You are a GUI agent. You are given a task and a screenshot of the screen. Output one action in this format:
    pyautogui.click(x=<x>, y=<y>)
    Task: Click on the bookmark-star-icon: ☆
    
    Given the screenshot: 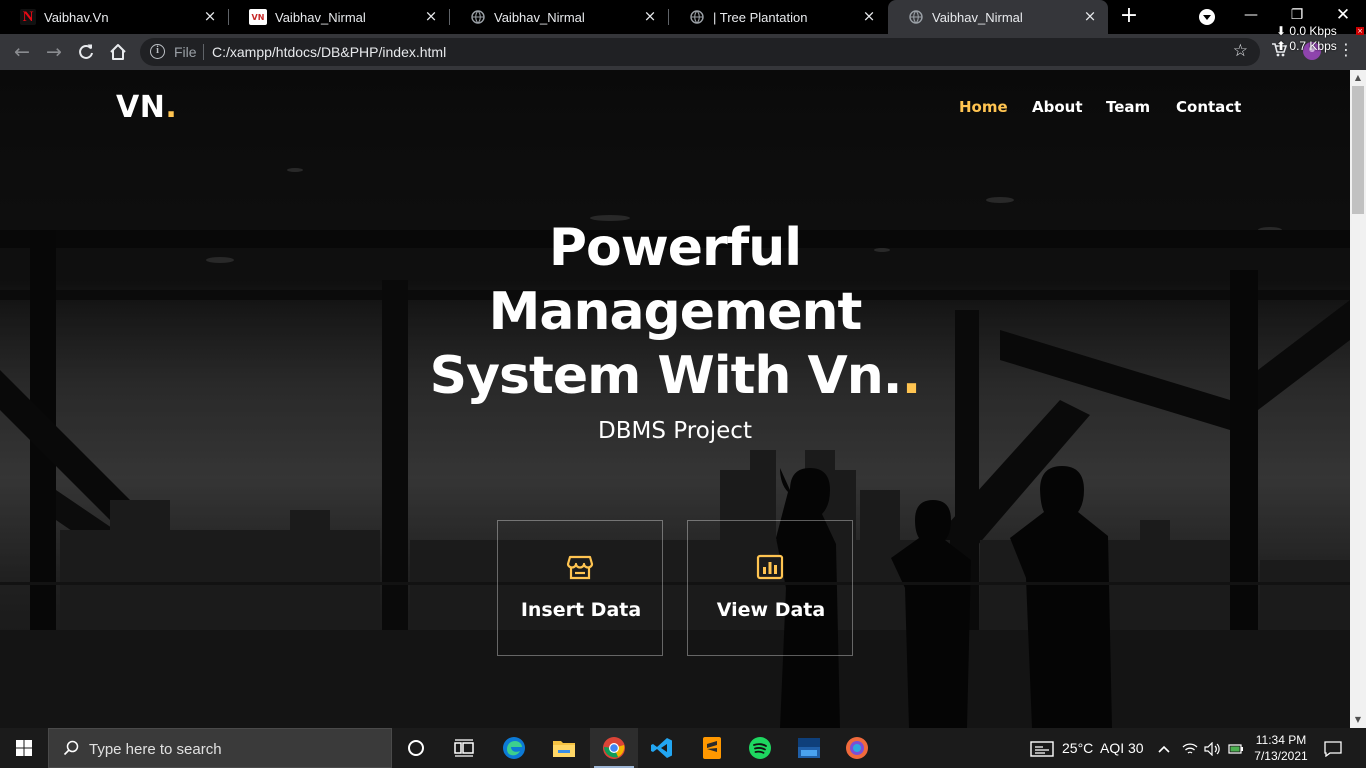 What is the action you would take?
    pyautogui.click(x=1240, y=51)
    